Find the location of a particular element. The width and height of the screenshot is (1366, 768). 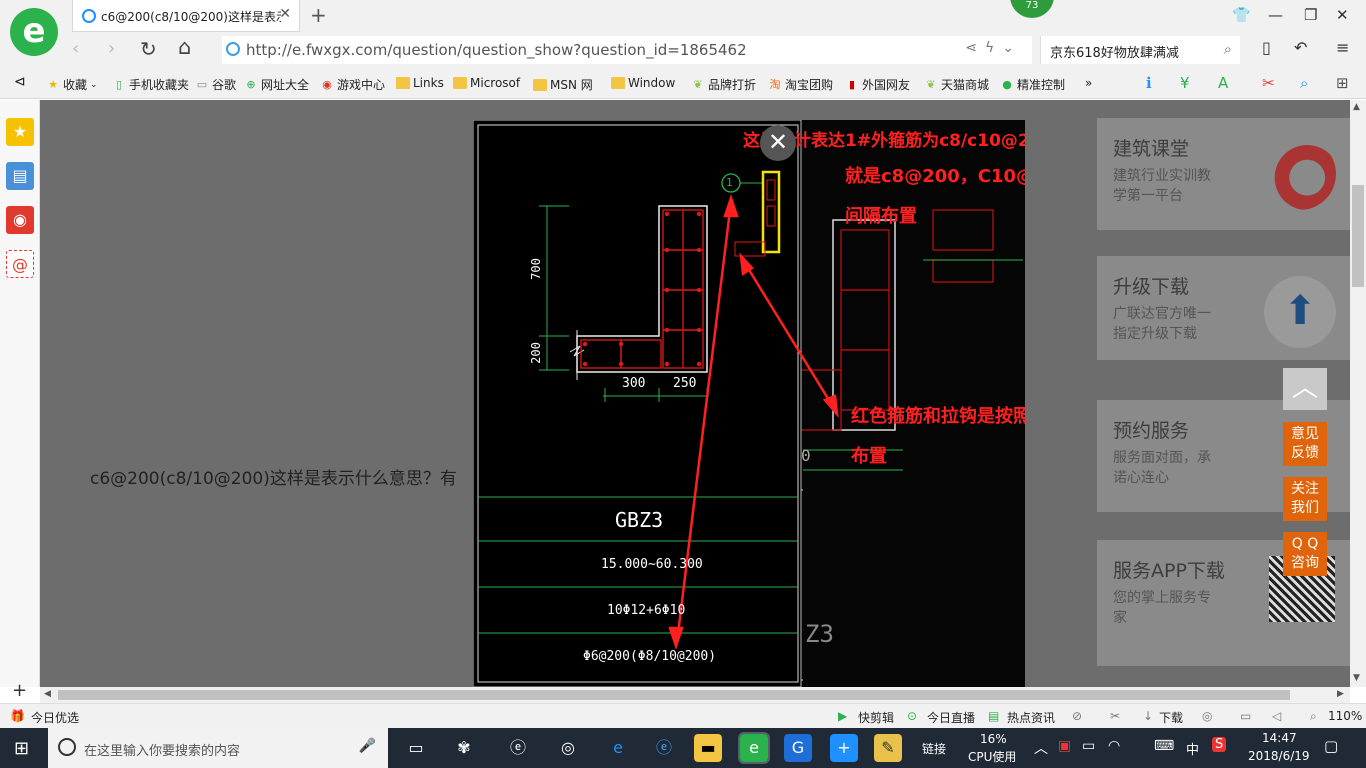

notes-app-icon: ✎ is located at coordinates (888, 748).